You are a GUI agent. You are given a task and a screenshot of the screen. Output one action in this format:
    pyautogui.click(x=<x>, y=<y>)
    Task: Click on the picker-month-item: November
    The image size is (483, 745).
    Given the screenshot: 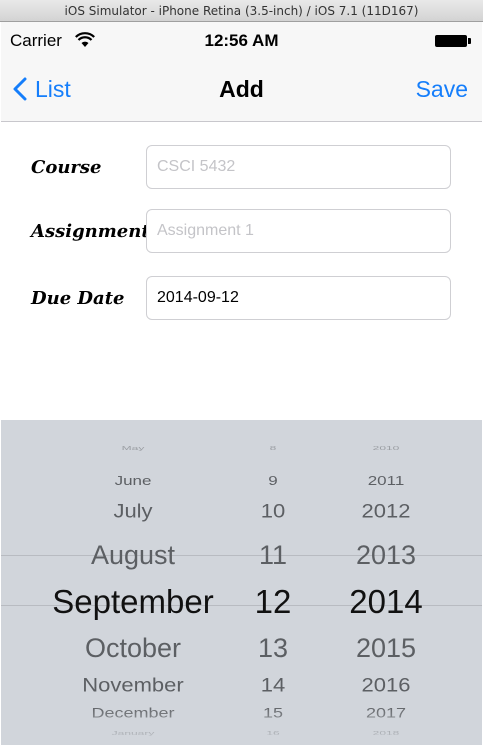 What is the action you would take?
    pyautogui.click(x=133, y=684)
    